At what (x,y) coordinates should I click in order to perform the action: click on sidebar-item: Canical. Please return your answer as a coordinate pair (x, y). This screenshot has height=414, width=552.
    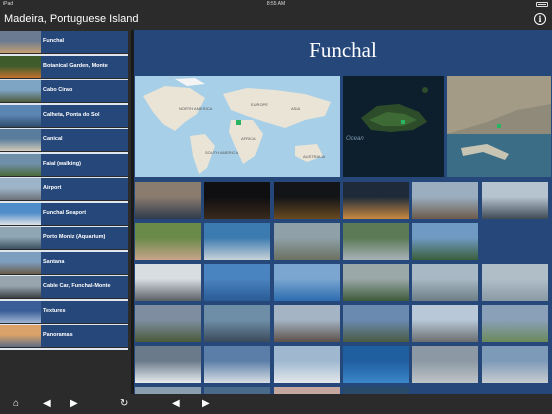
    Looking at the image, I should click on (64, 141).